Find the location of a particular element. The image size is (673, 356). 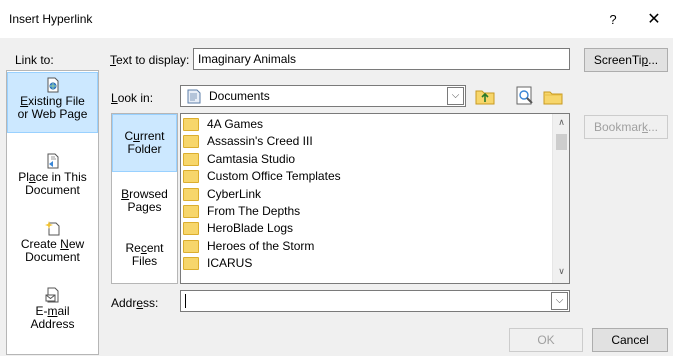

look-in-label: Look in: is located at coordinates (132, 98).